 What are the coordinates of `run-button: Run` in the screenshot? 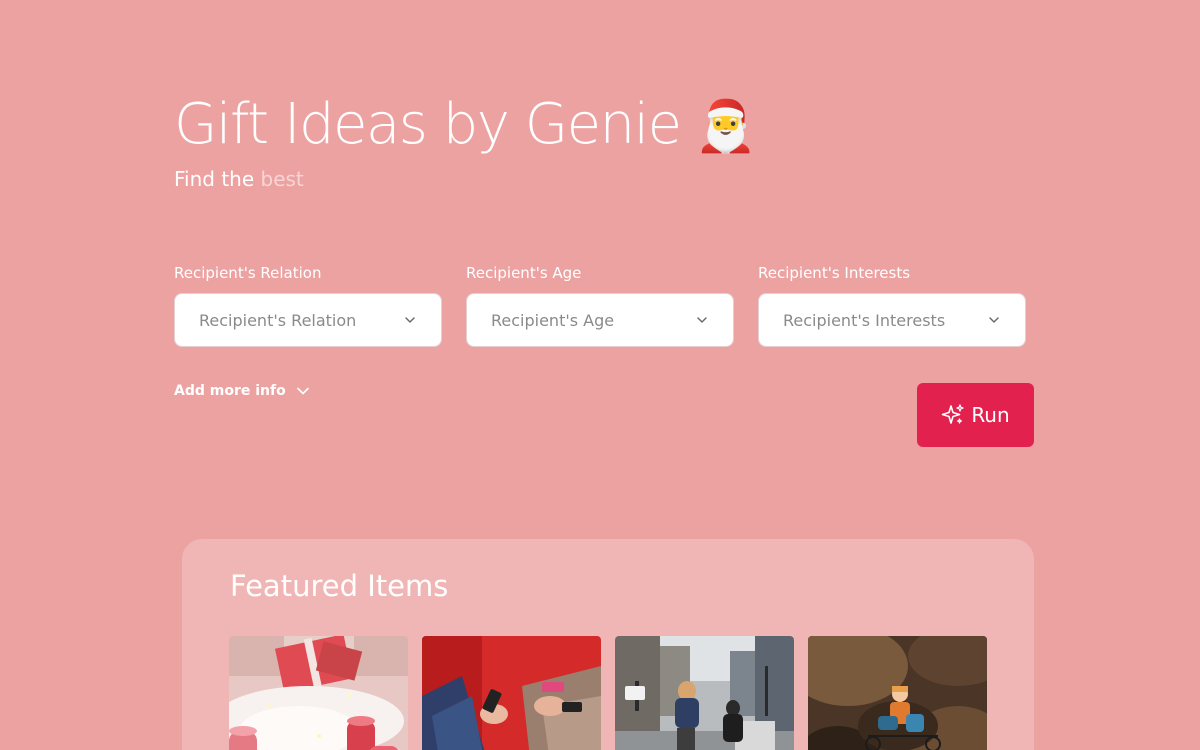 It's located at (975, 415).